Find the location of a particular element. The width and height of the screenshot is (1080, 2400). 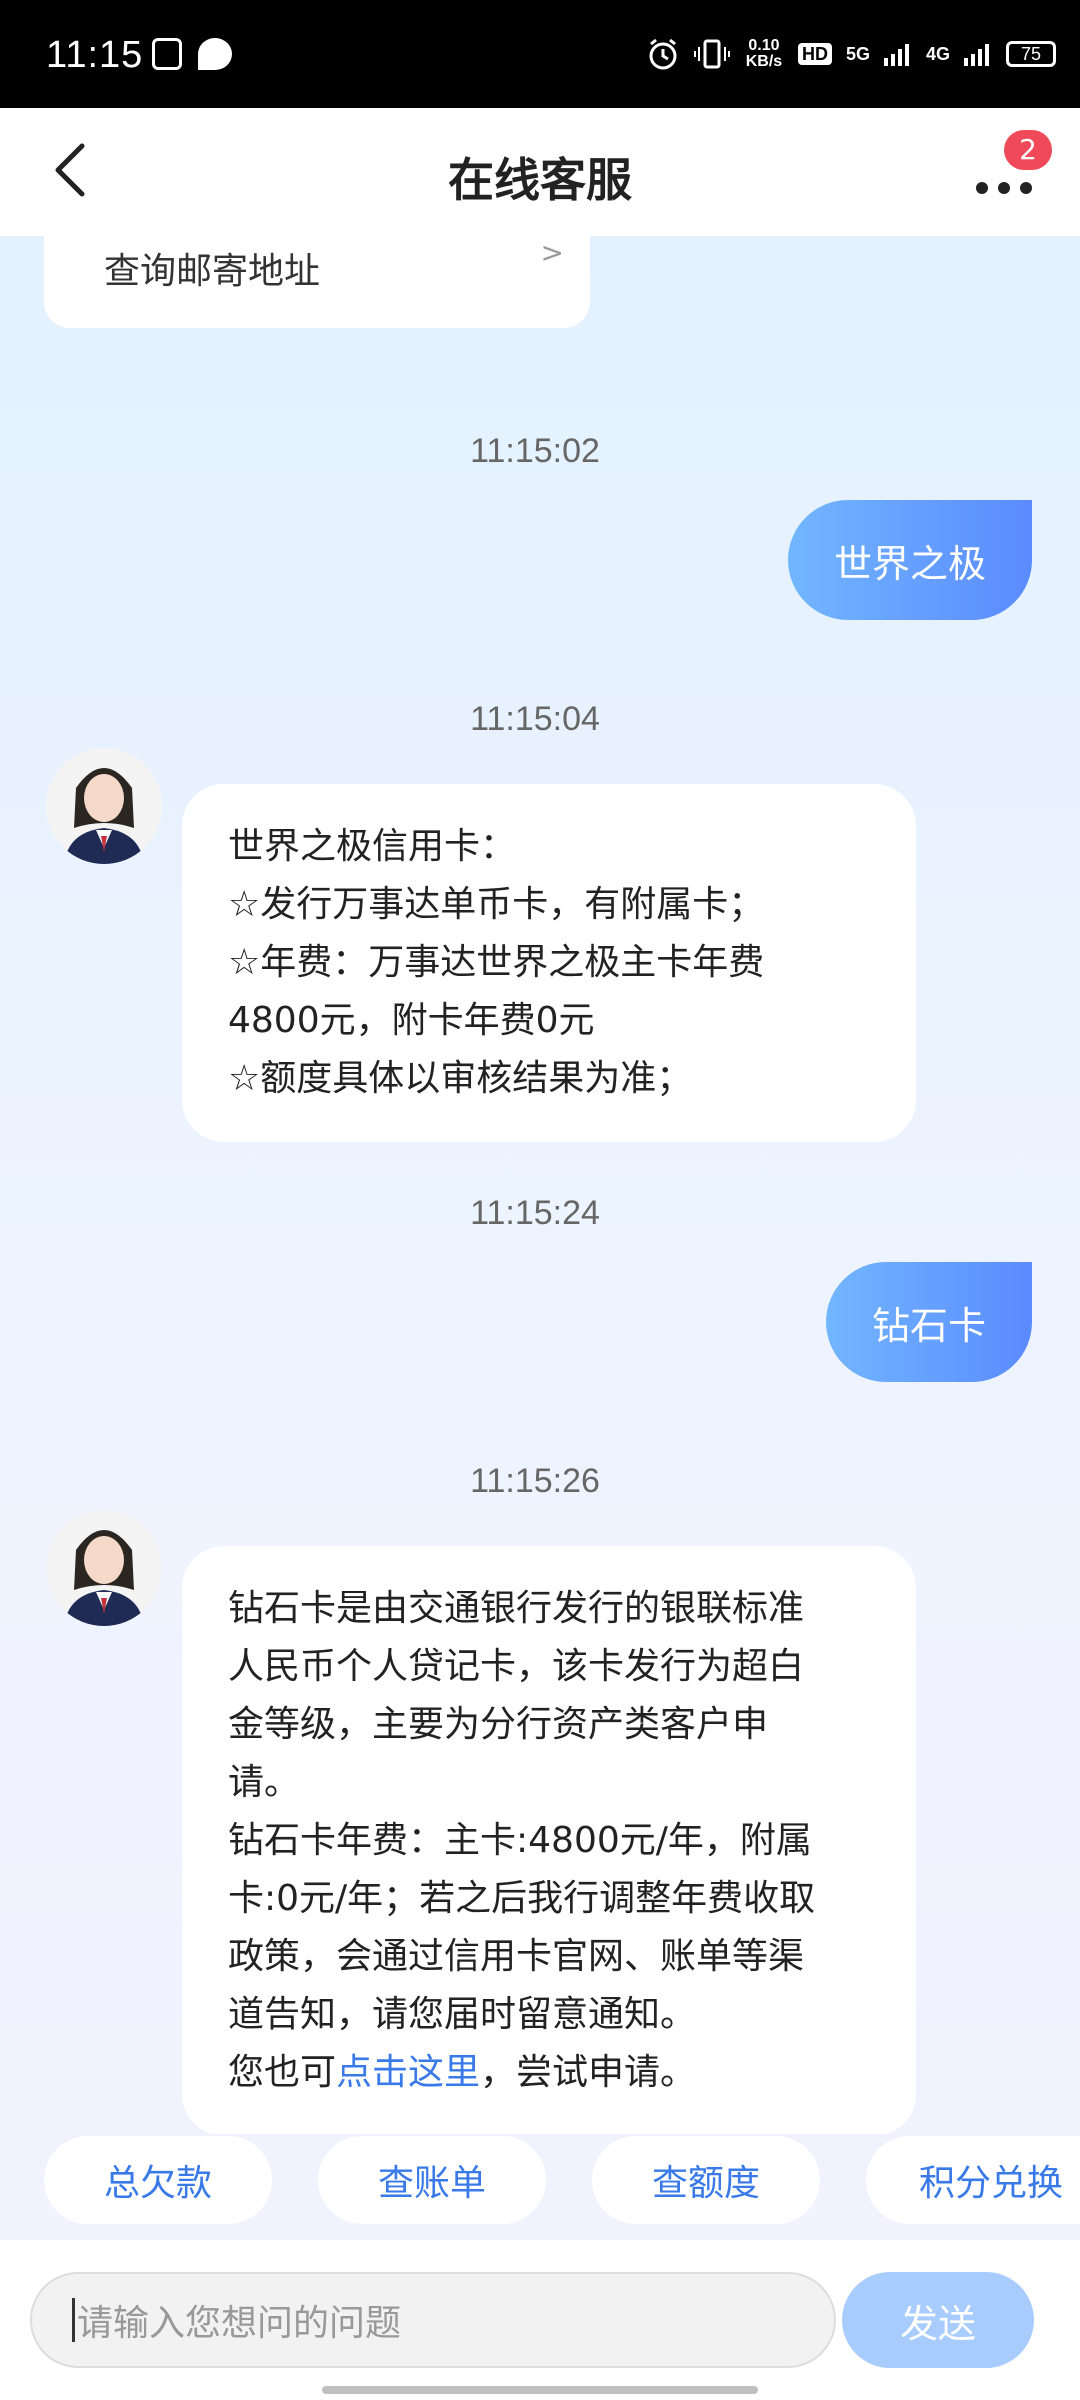

chip-check-bill: 查账单 is located at coordinates (432, 2180).